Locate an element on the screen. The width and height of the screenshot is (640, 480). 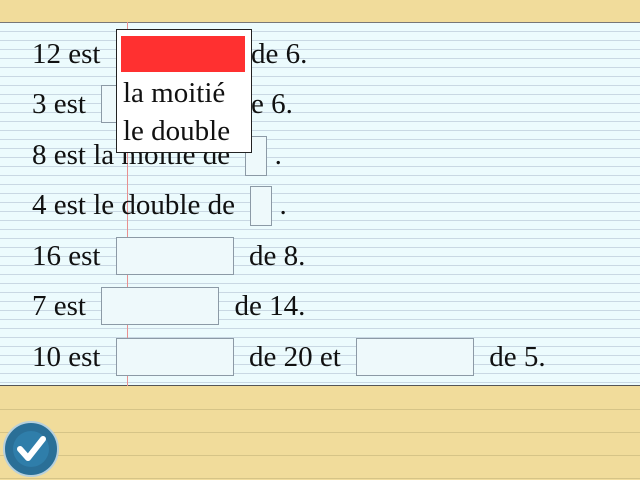
dropdown-option-double: le double is located at coordinates (176, 131).